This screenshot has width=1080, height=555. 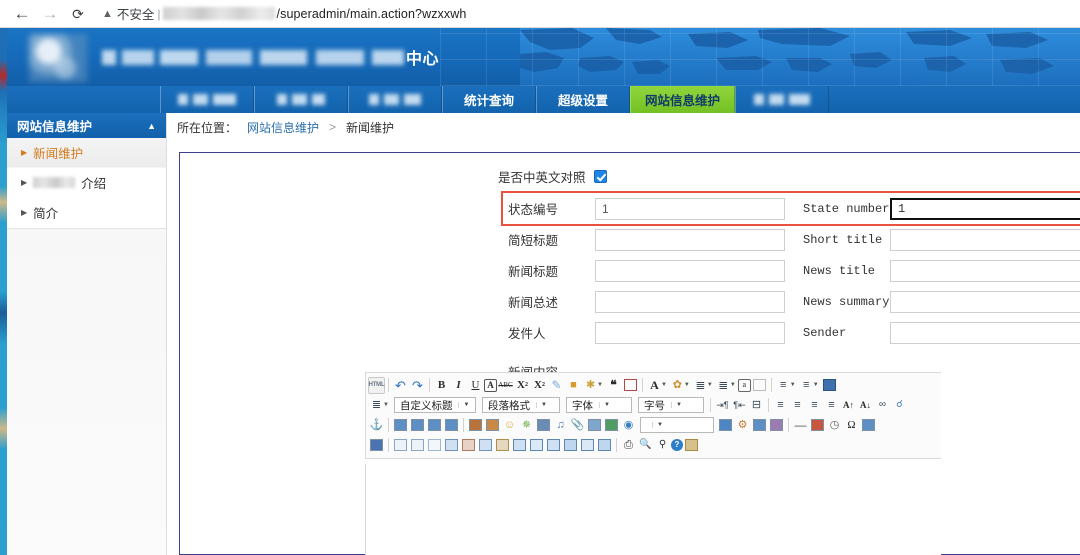 What do you see at coordinates (690, 239) in the screenshot?
I see `short-title-cn-input` at bounding box center [690, 239].